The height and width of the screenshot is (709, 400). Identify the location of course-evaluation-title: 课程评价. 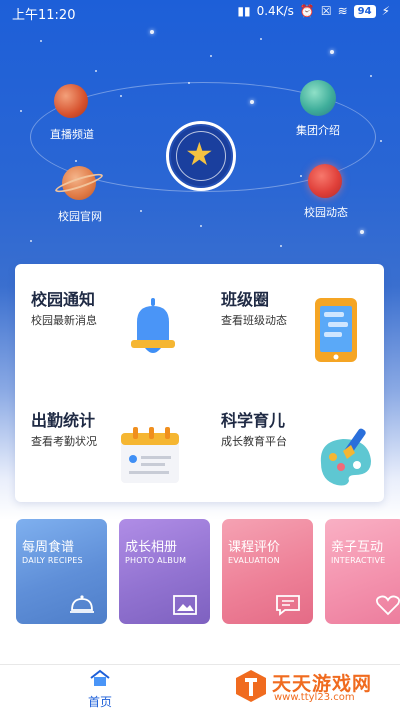
(254, 547).